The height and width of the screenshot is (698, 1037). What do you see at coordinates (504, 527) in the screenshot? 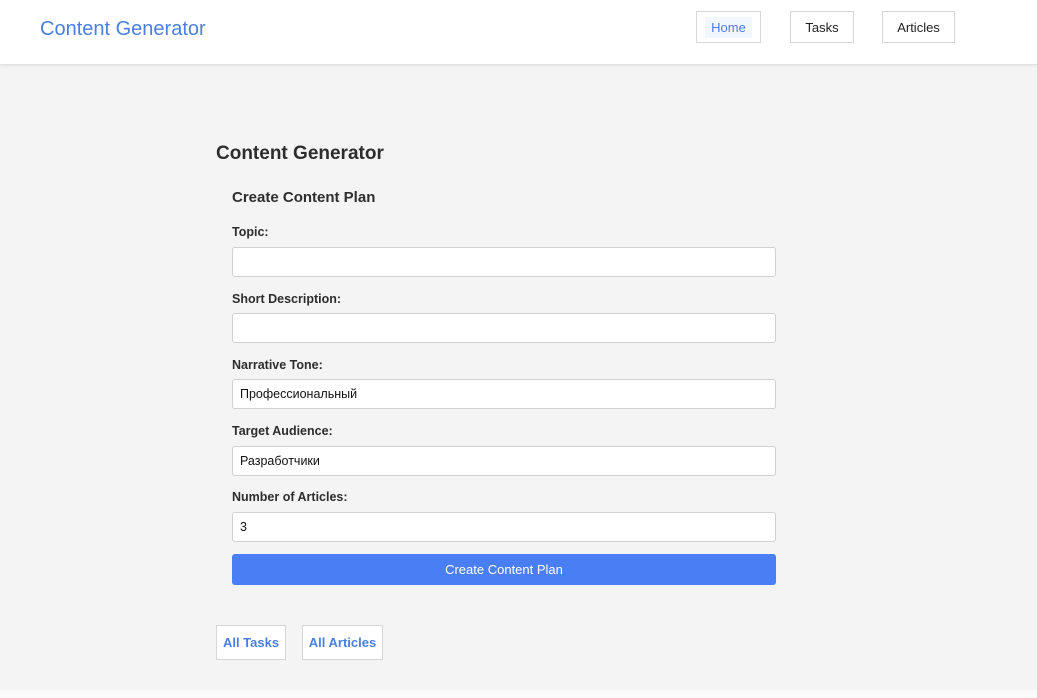
I see `article-count-input` at bounding box center [504, 527].